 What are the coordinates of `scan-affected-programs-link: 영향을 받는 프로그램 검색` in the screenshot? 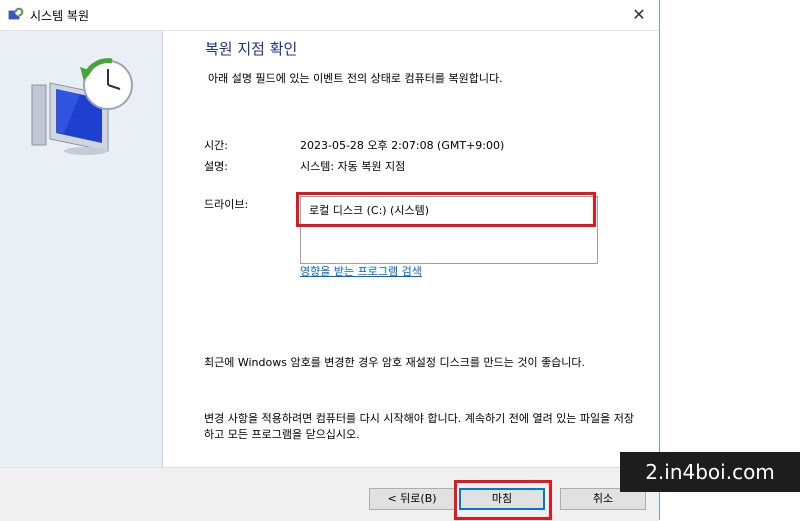 It's located at (361, 271).